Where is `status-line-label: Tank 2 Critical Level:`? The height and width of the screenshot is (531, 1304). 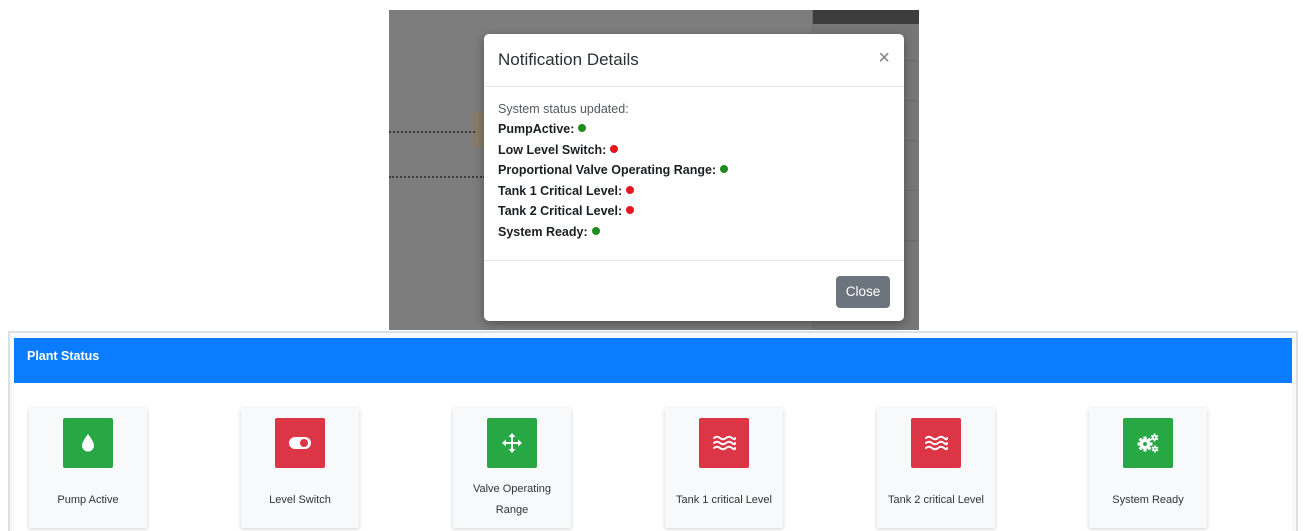 status-line-label: Tank 2 Critical Level: is located at coordinates (560, 211).